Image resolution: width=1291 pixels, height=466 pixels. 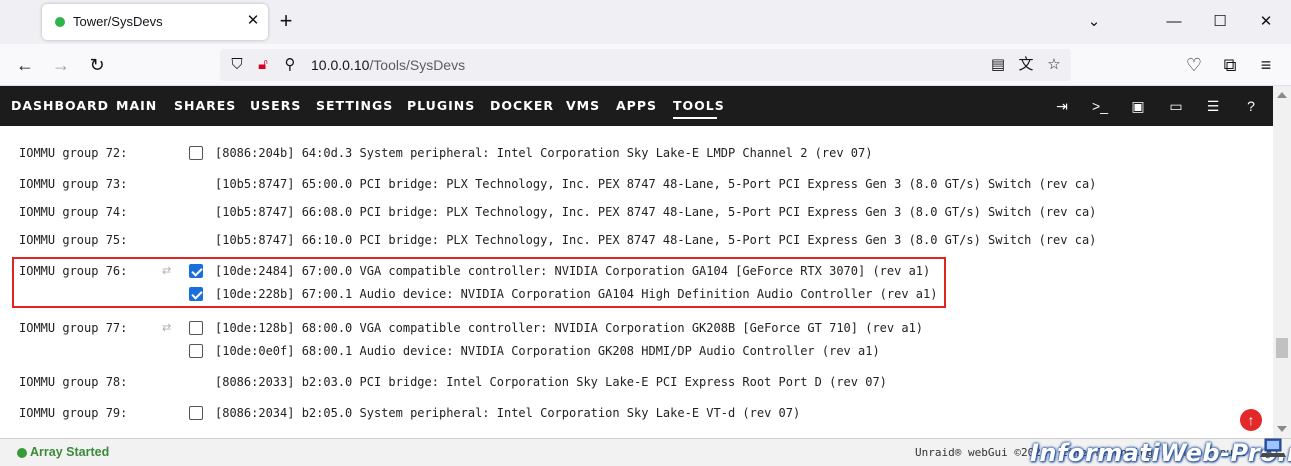 I want to click on active-tab-indicator, so click(x=695, y=118).